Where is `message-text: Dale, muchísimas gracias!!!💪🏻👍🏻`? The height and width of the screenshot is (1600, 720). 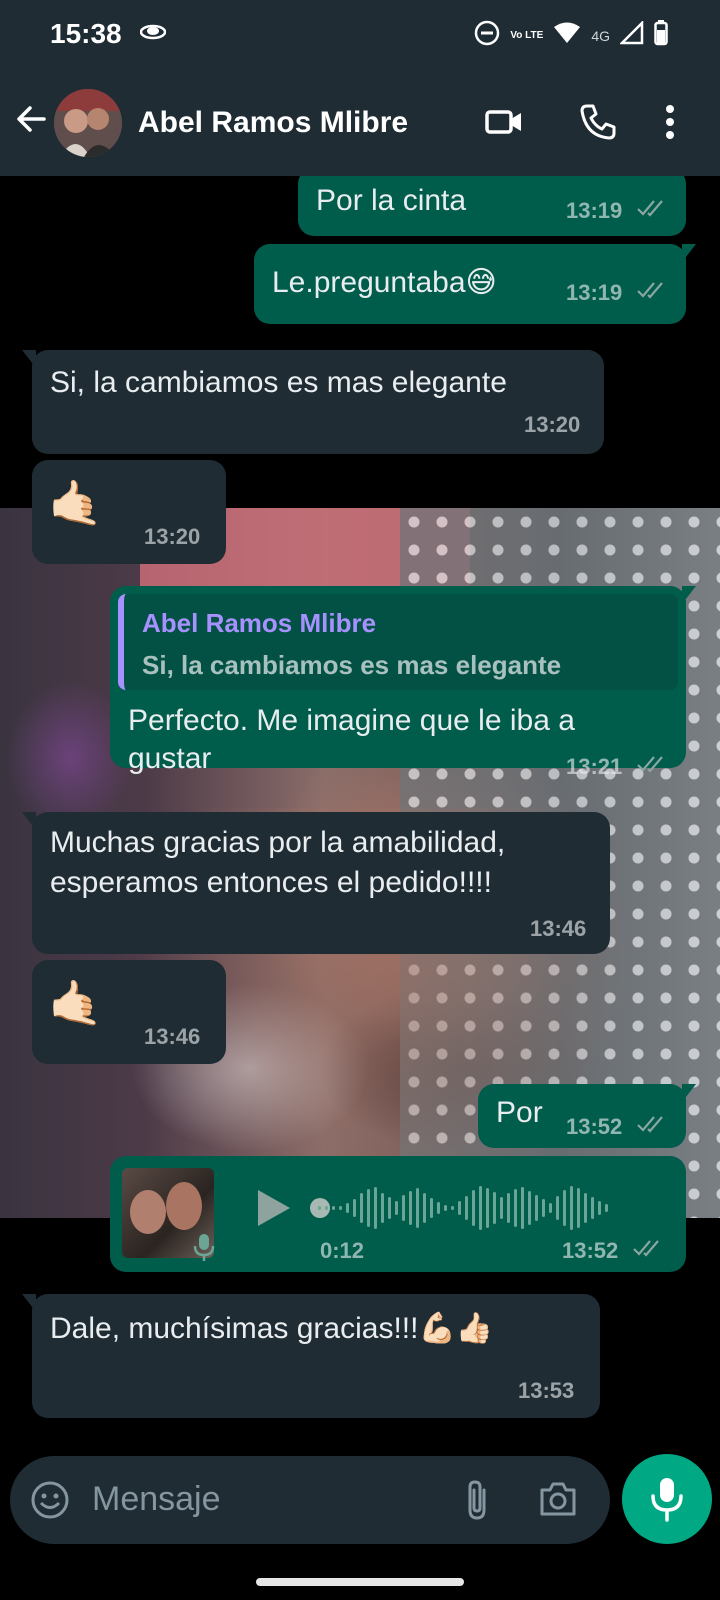 message-text: Dale, muchísimas gracias!!!💪🏻👍🏻 is located at coordinates (272, 1328).